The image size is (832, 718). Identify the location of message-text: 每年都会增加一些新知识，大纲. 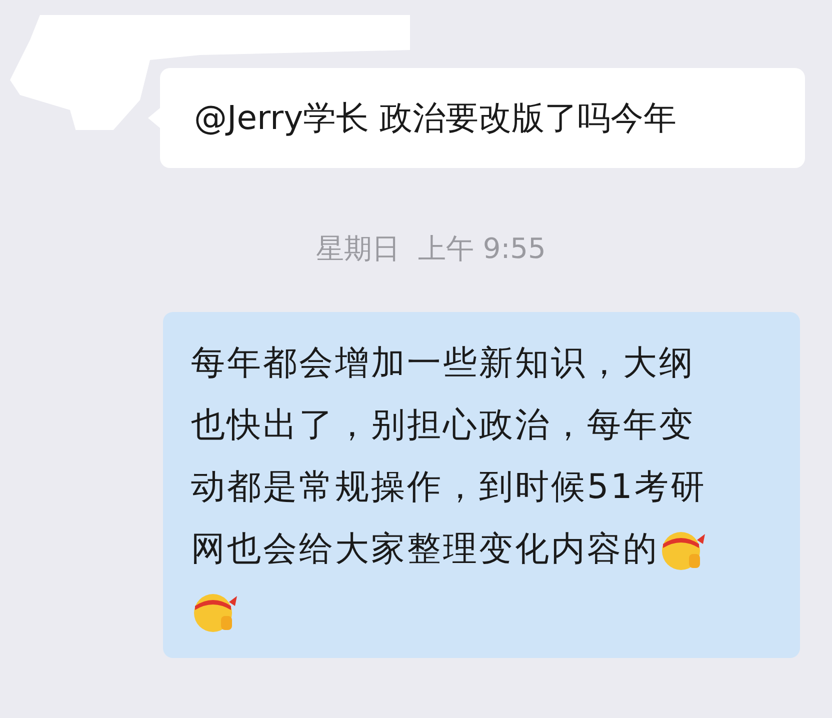
(443, 363).